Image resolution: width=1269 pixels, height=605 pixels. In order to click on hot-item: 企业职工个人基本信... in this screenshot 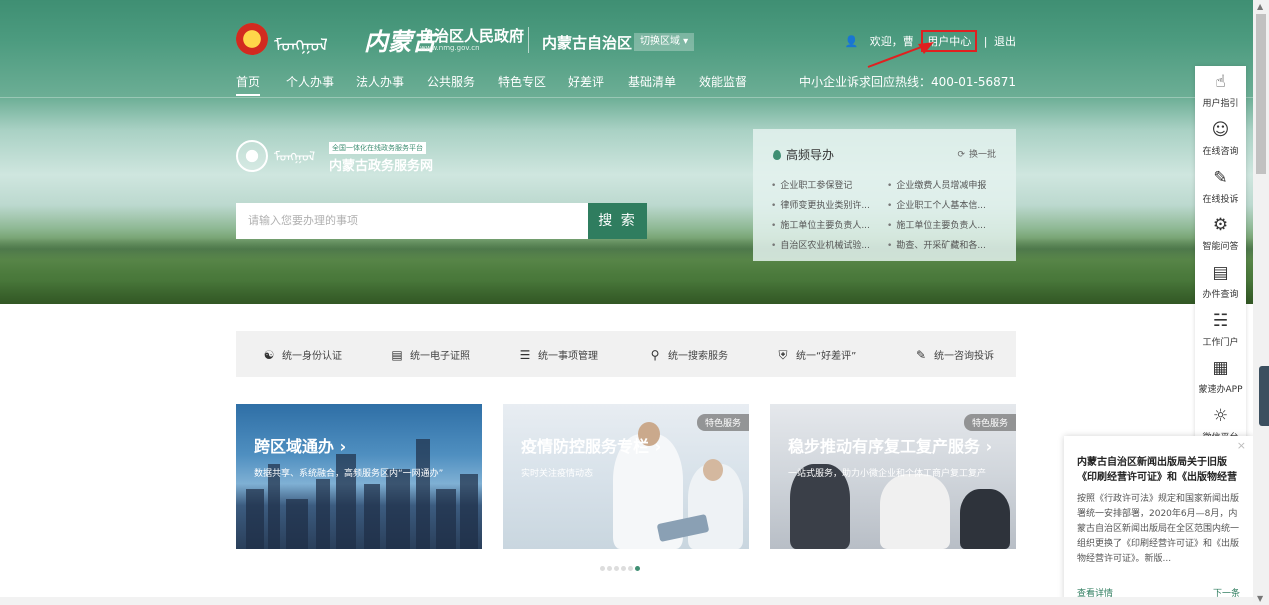, I will do `click(943, 204)`.